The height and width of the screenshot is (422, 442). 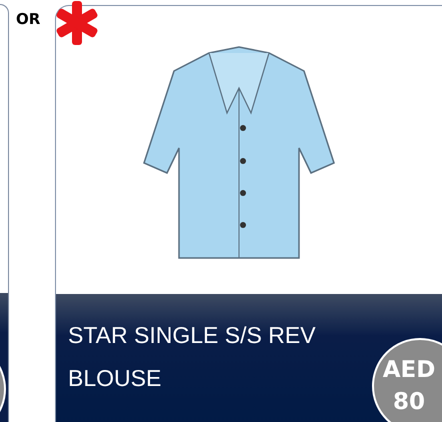 I want to click on separator-label: OR, so click(x=28, y=19).